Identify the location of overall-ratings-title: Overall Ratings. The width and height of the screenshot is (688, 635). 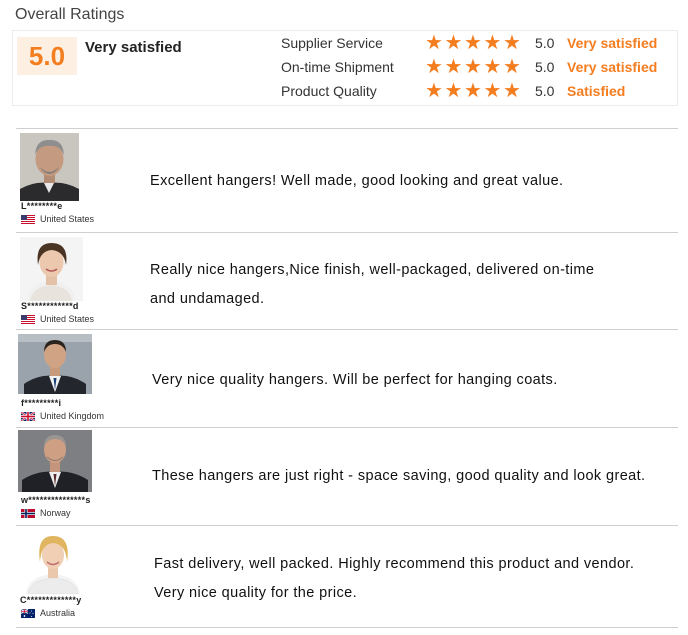
(70, 14).